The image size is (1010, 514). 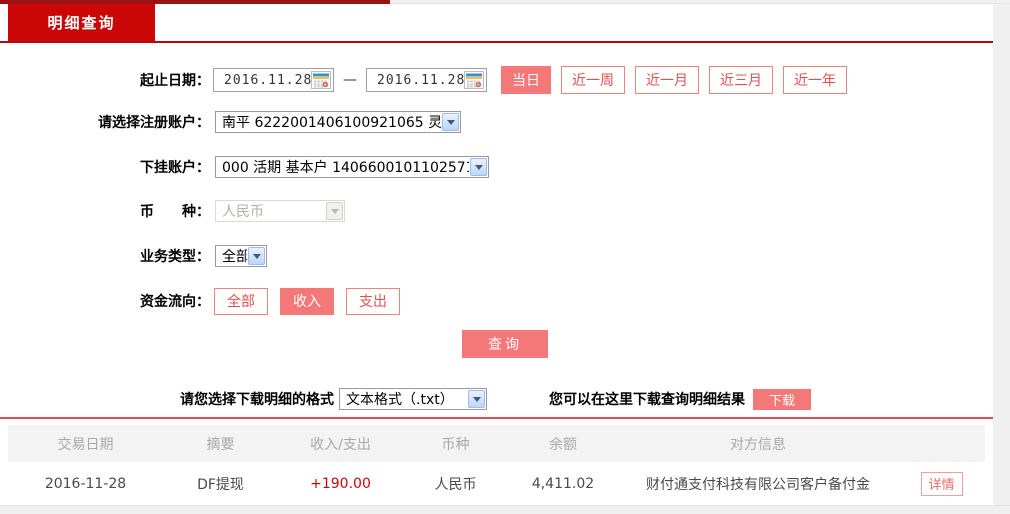 I want to click on download-button: 下载, so click(x=782, y=399).